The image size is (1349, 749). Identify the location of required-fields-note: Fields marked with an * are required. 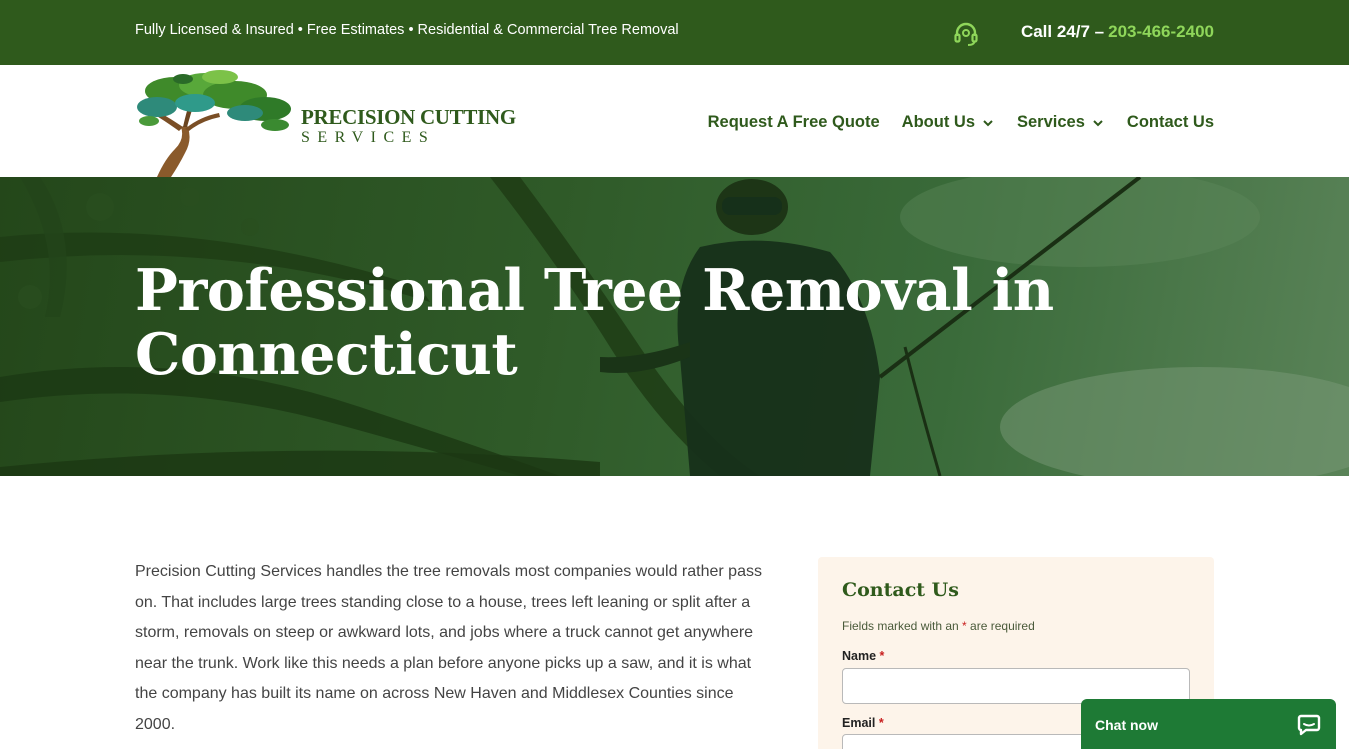
(938, 626).